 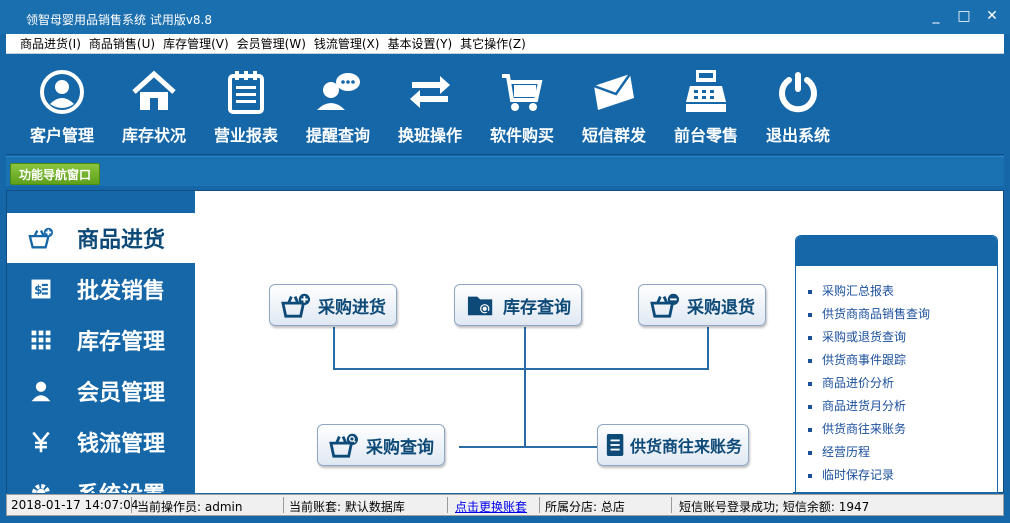 What do you see at coordinates (62, 92) in the screenshot?
I see `user-circle-icon` at bounding box center [62, 92].